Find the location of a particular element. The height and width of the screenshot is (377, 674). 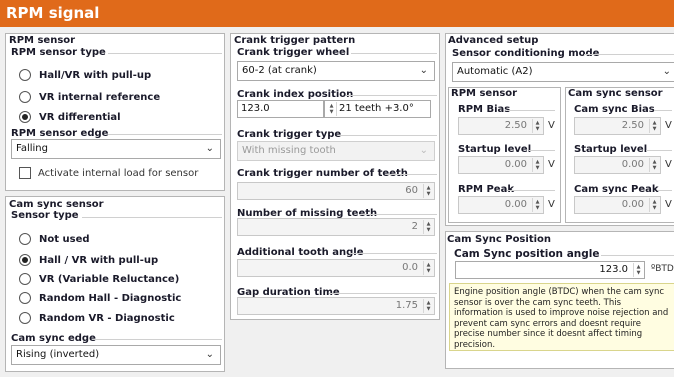

cam-sync-sensor-title: Cam sync sensor is located at coordinates (56, 204).